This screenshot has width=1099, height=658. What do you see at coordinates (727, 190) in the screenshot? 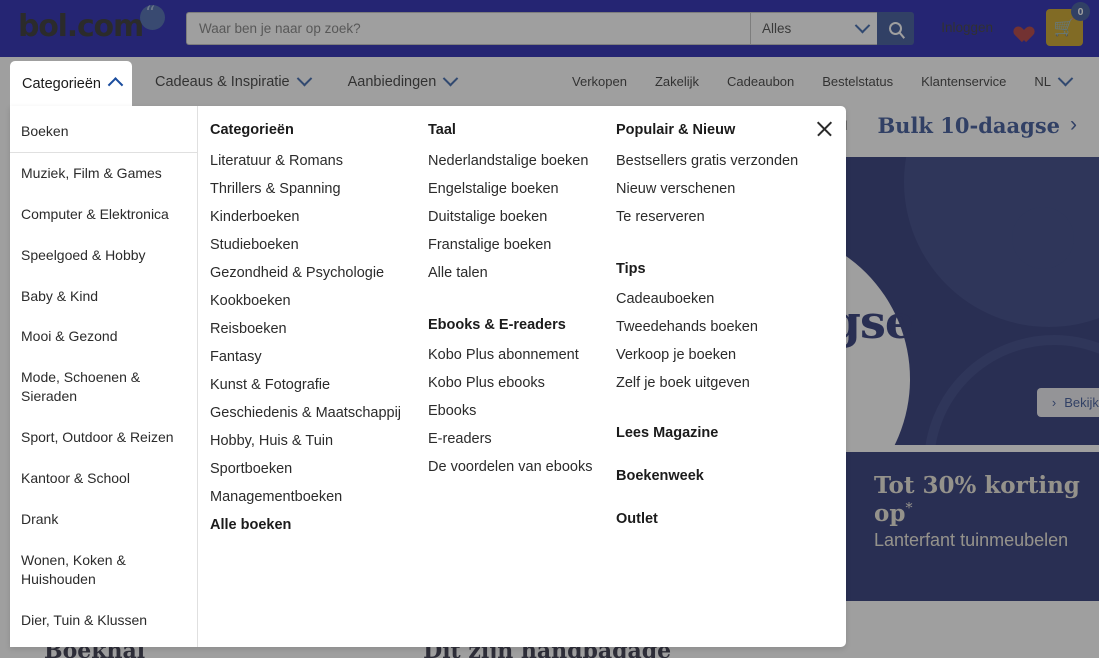
I see `menu-link: Nieuw verschenen` at bounding box center [727, 190].